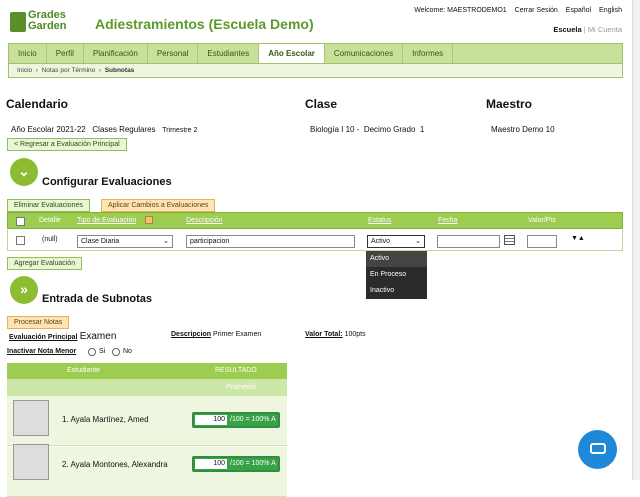 The height and width of the screenshot is (497, 640). What do you see at coordinates (45, 263) in the screenshot?
I see `add-evaluation-button: Agregar Evaluación` at bounding box center [45, 263].